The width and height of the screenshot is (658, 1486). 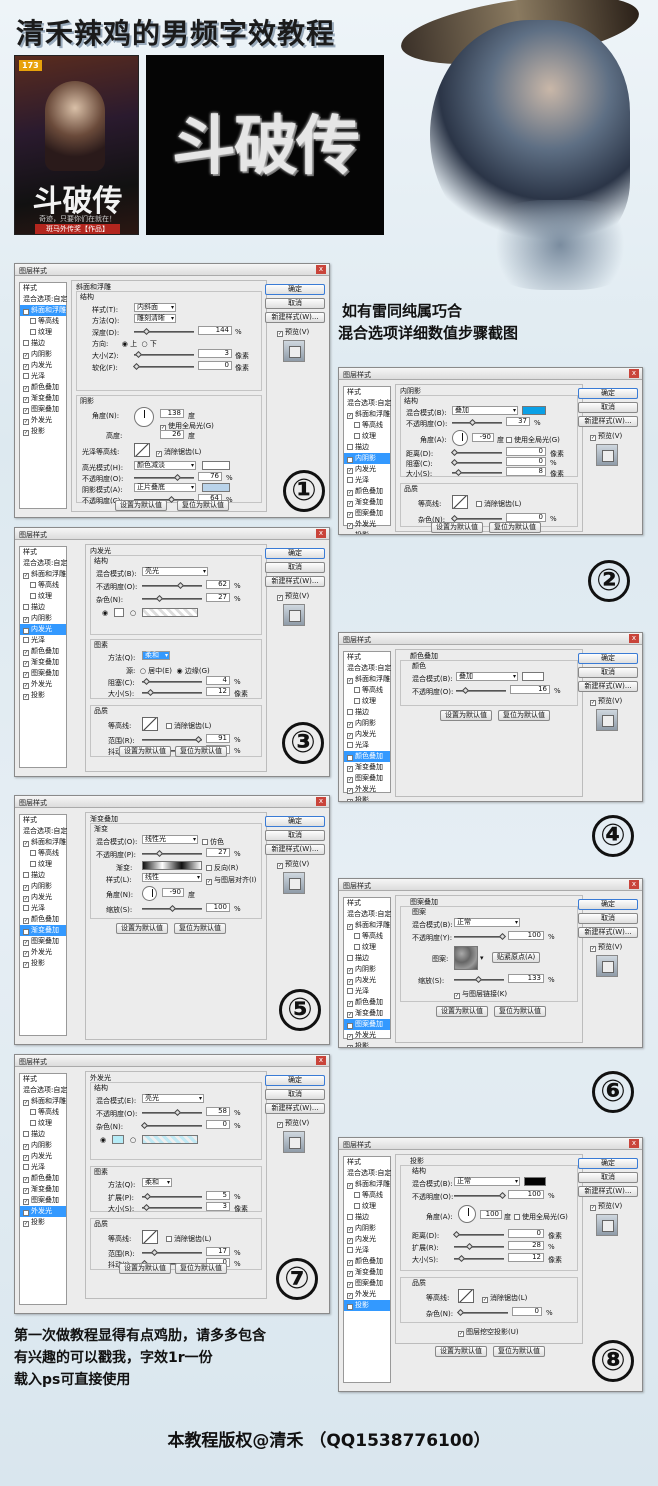 I want to click on glow-color-swatch, so click(x=118, y=1139).